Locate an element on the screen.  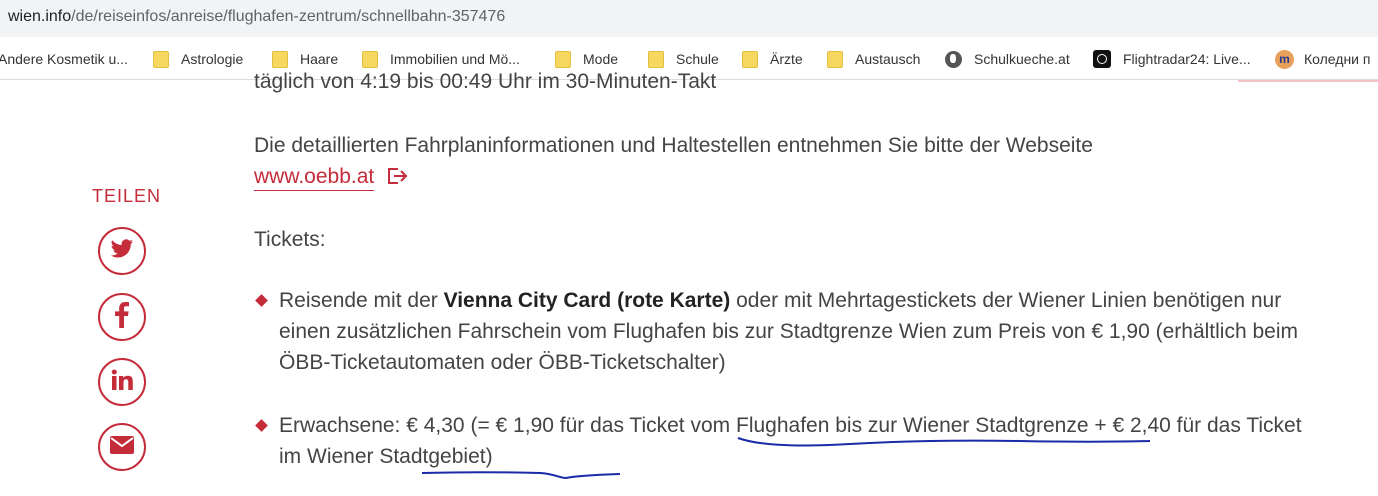
bookmark-astrologie: Astrologie is located at coordinates (198, 59).